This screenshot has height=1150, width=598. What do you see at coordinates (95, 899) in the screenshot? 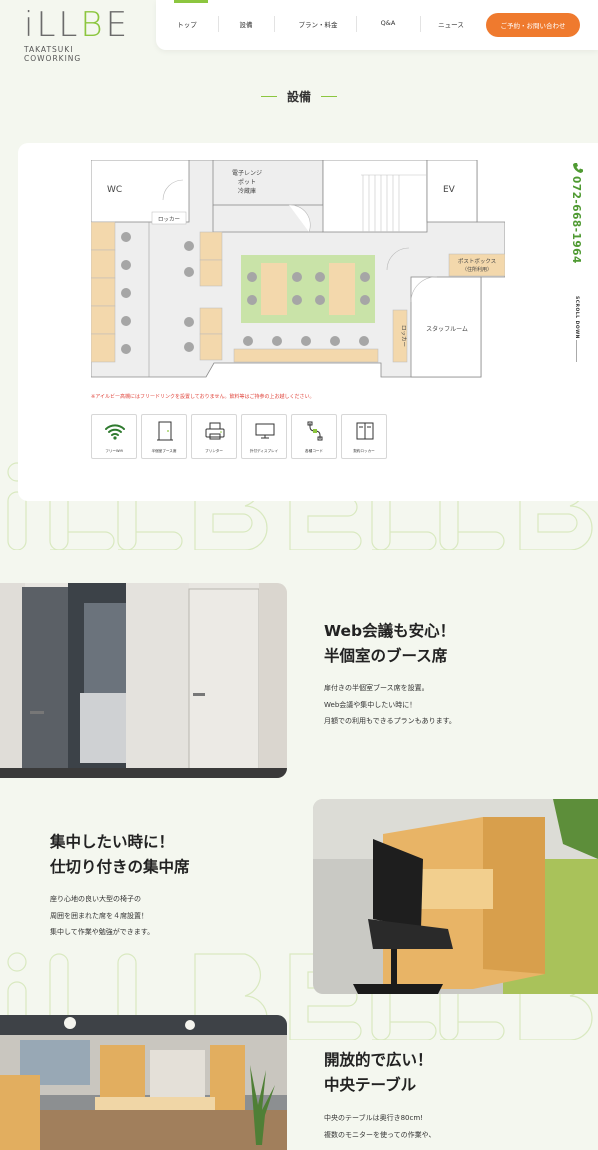
I see `feature-body-line: 座り心地の良い大型の椅子の` at bounding box center [95, 899].